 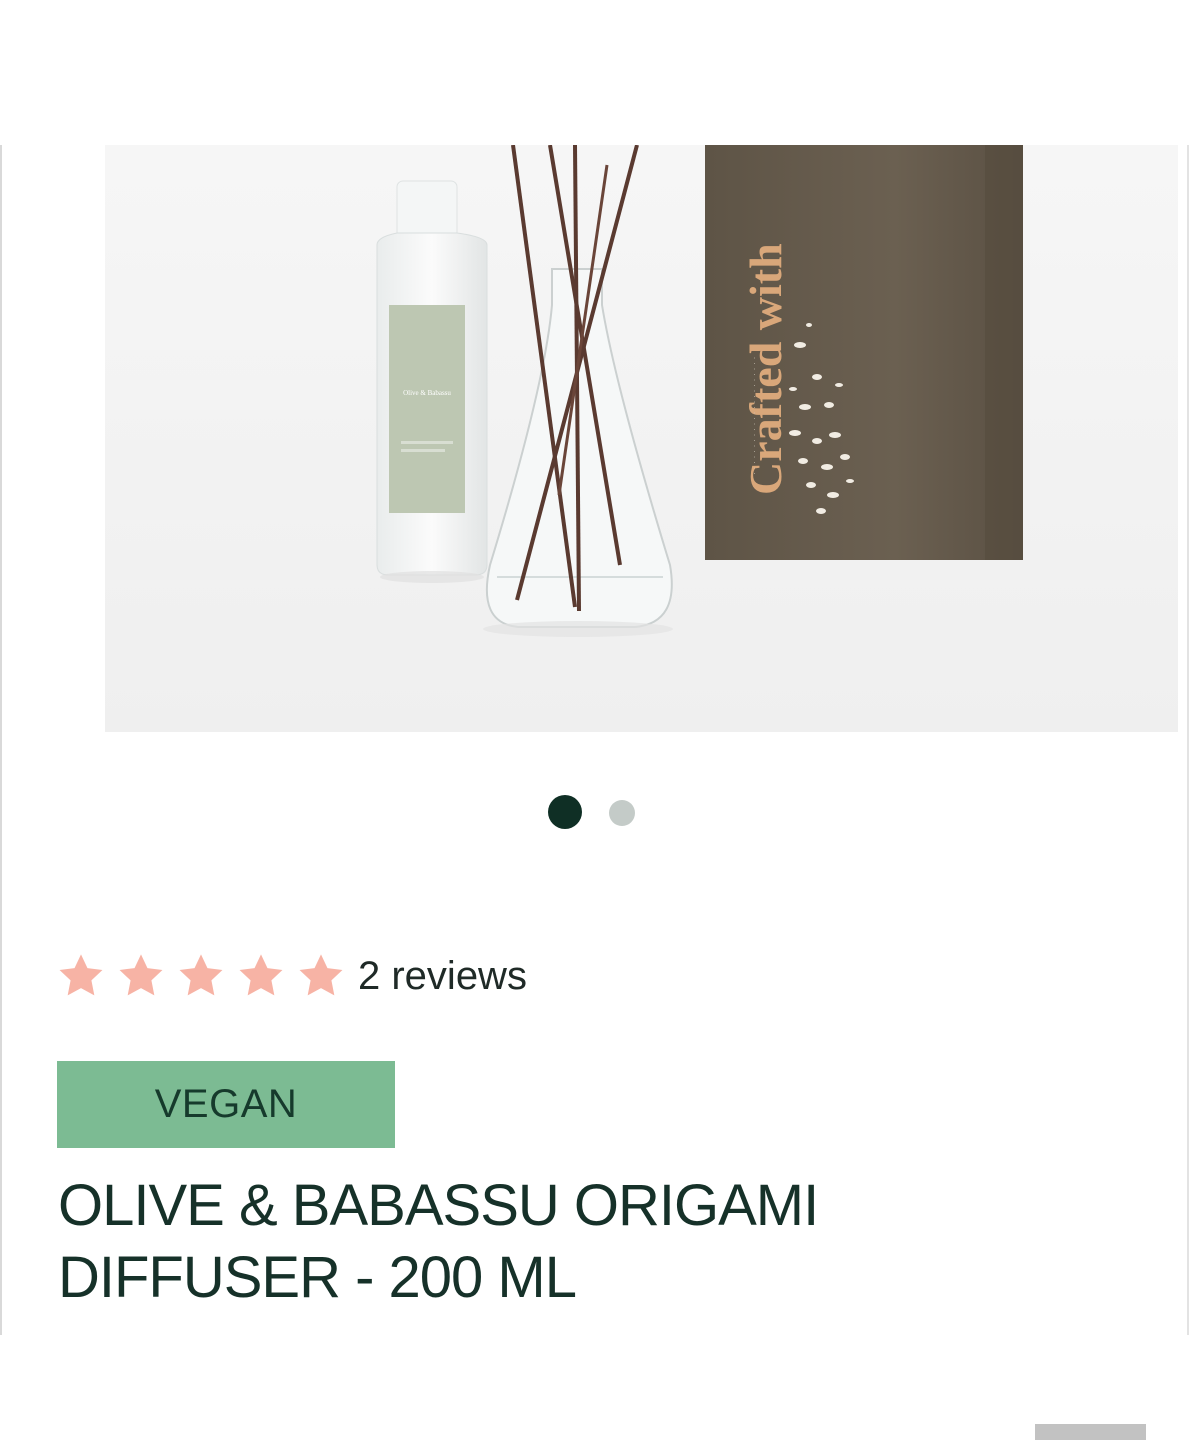 I want to click on rating-stars, so click(x=201, y=976).